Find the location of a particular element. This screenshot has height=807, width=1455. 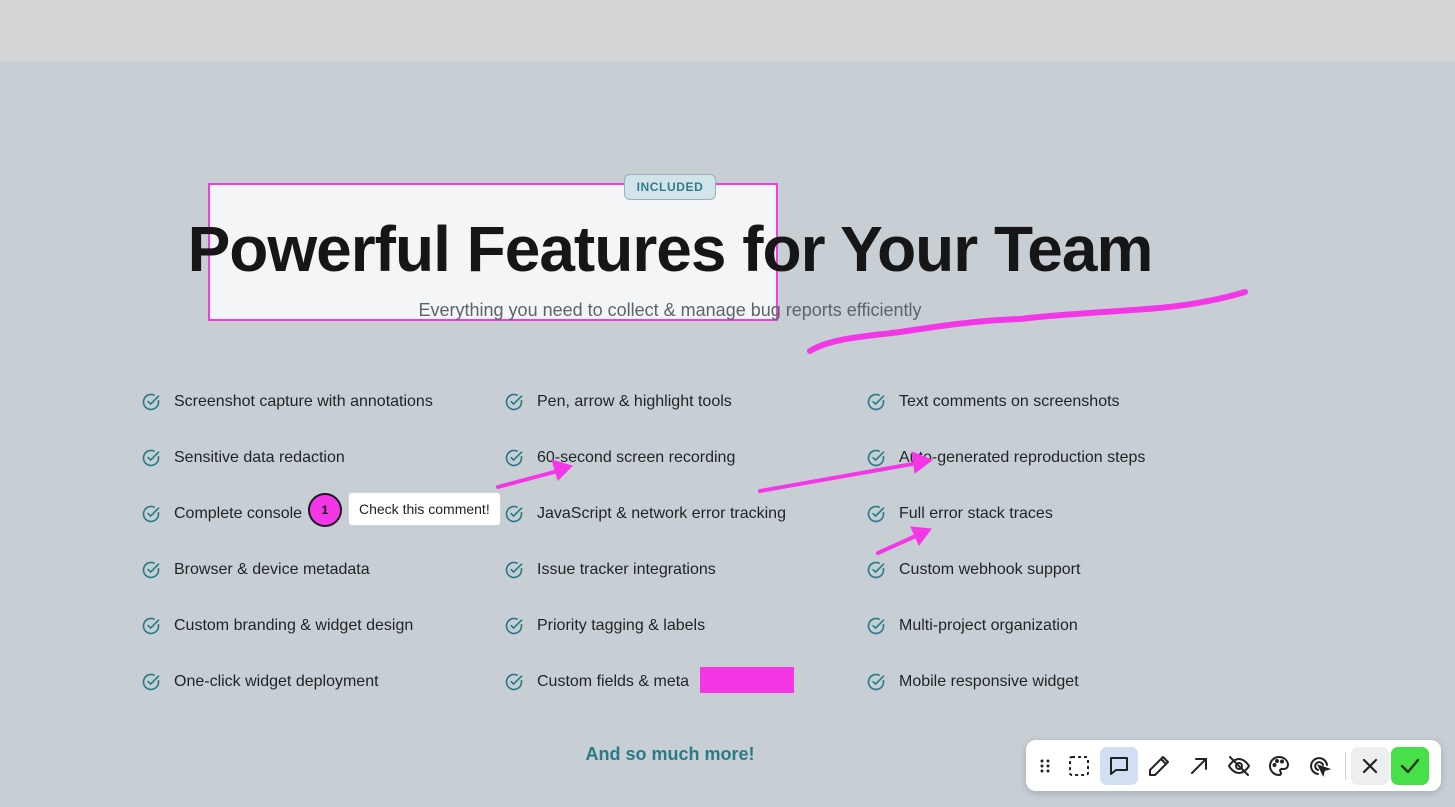

confirm-button is located at coordinates (1410, 765).